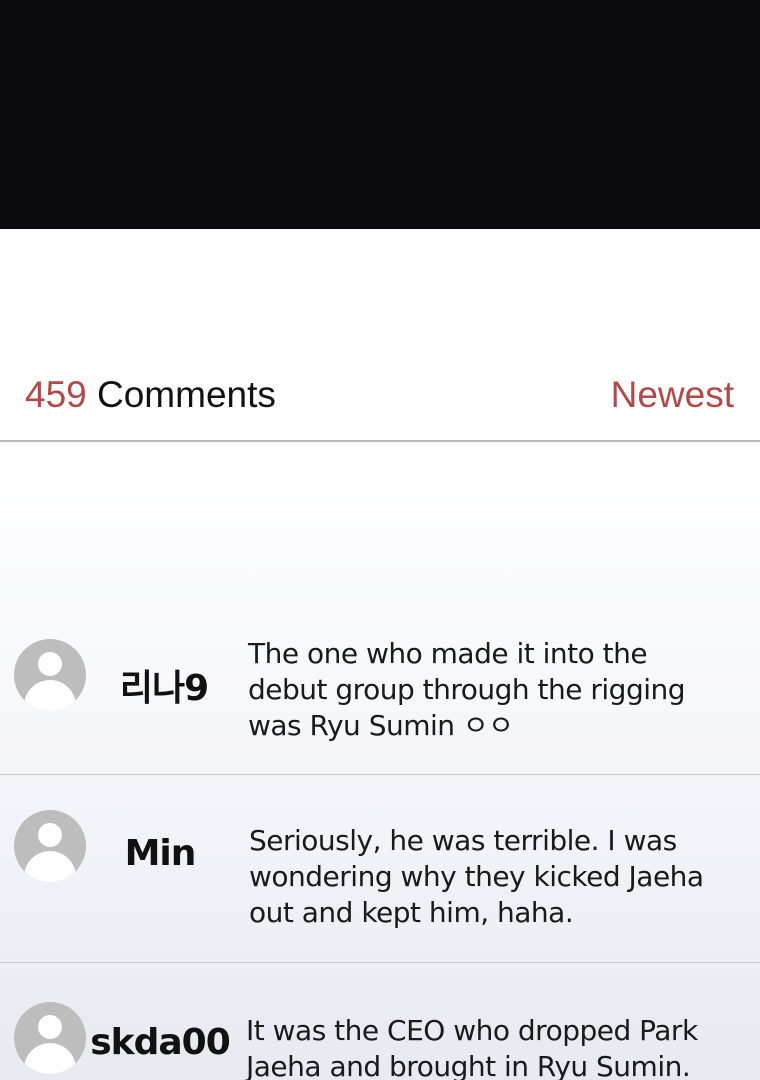 The width and height of the screenshot is (760, 1080). I want to click on comment-text-line: Jaeha and brought in Ryu Sumin., so click(468, 1065).